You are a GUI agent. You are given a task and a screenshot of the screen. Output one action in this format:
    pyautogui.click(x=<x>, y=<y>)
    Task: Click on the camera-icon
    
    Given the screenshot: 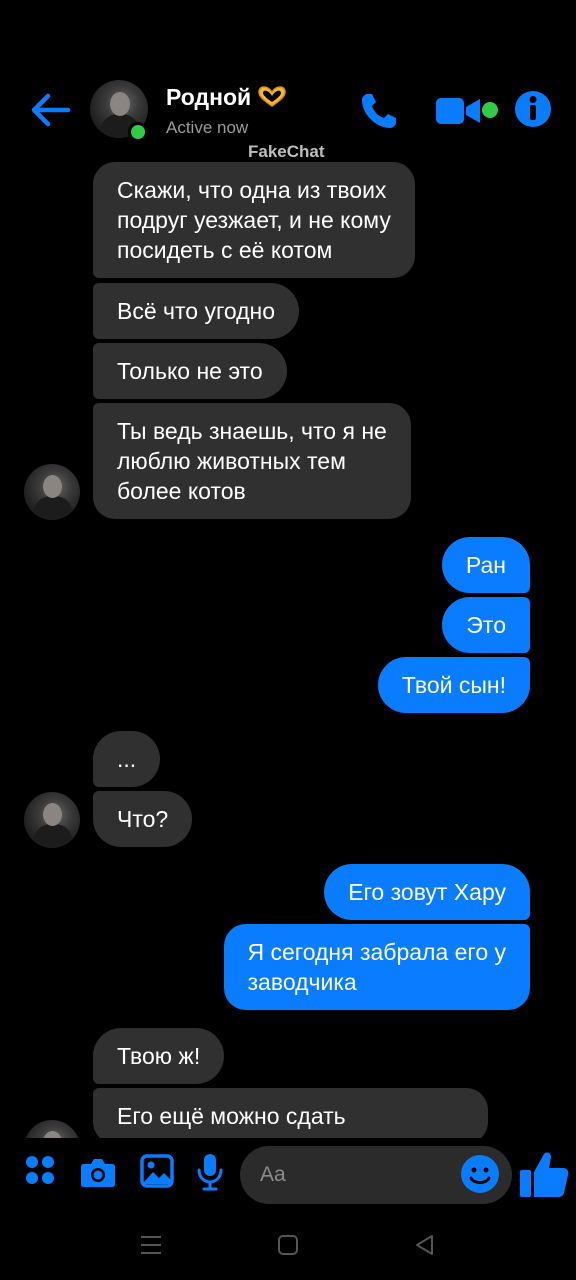 What is the action you would take?
    pyautogui.click(x=98, y=1172)
    